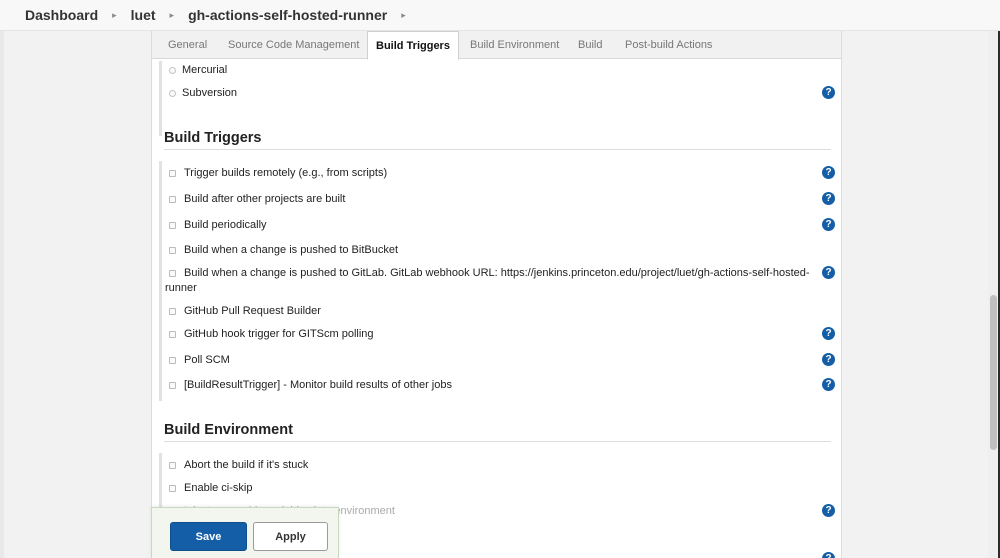 The width and height of the screenshot is (1000, 558). I want to click on bottom-button-bar: Save Apply, so click(245, 532).